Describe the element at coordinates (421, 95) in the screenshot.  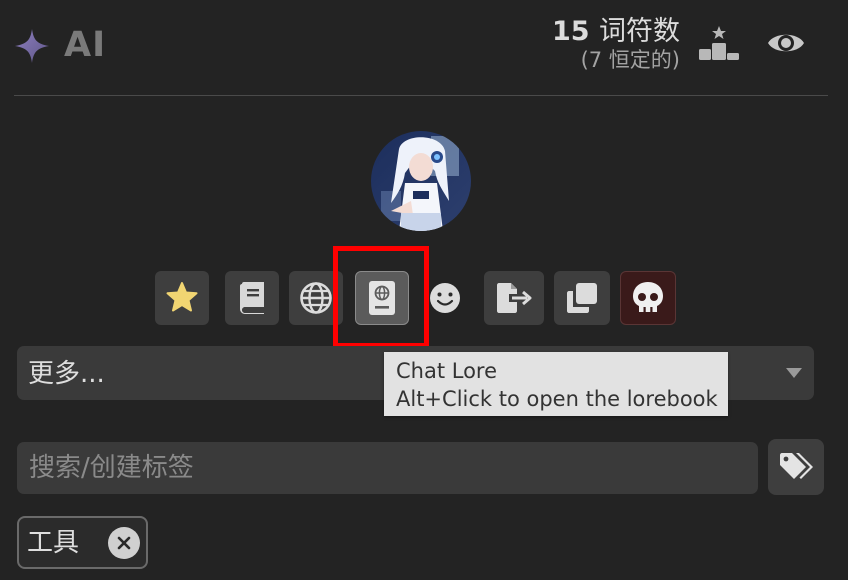
I see `header-divider` at that location.